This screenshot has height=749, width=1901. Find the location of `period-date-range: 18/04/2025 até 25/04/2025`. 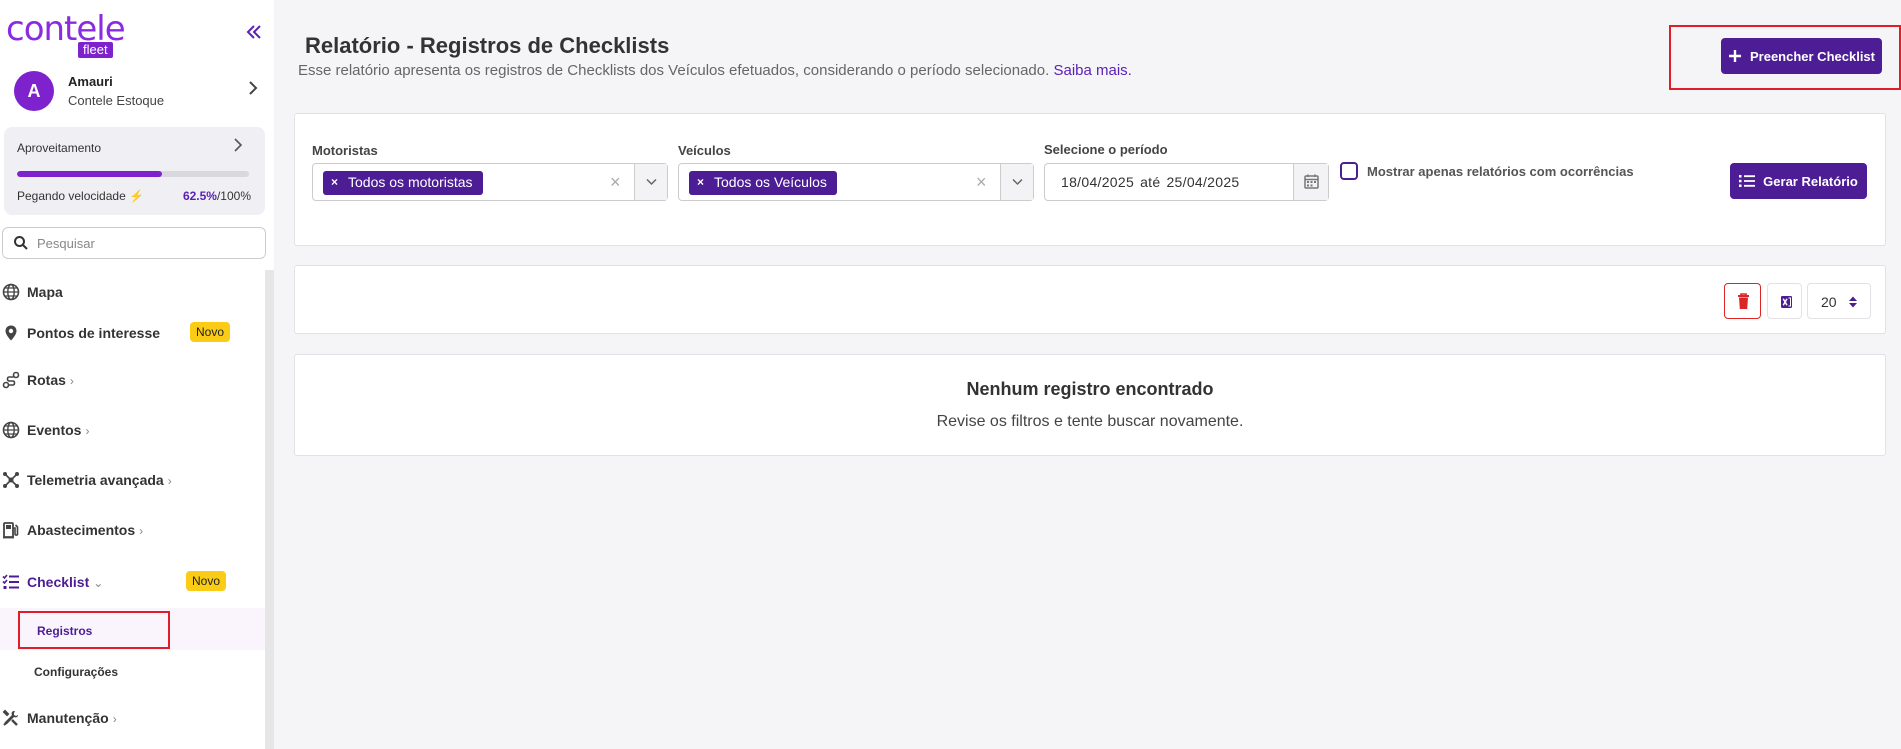

period-date-range: 18/04/2025 até 25/04/2025 is located at coordinates (1186, 182).